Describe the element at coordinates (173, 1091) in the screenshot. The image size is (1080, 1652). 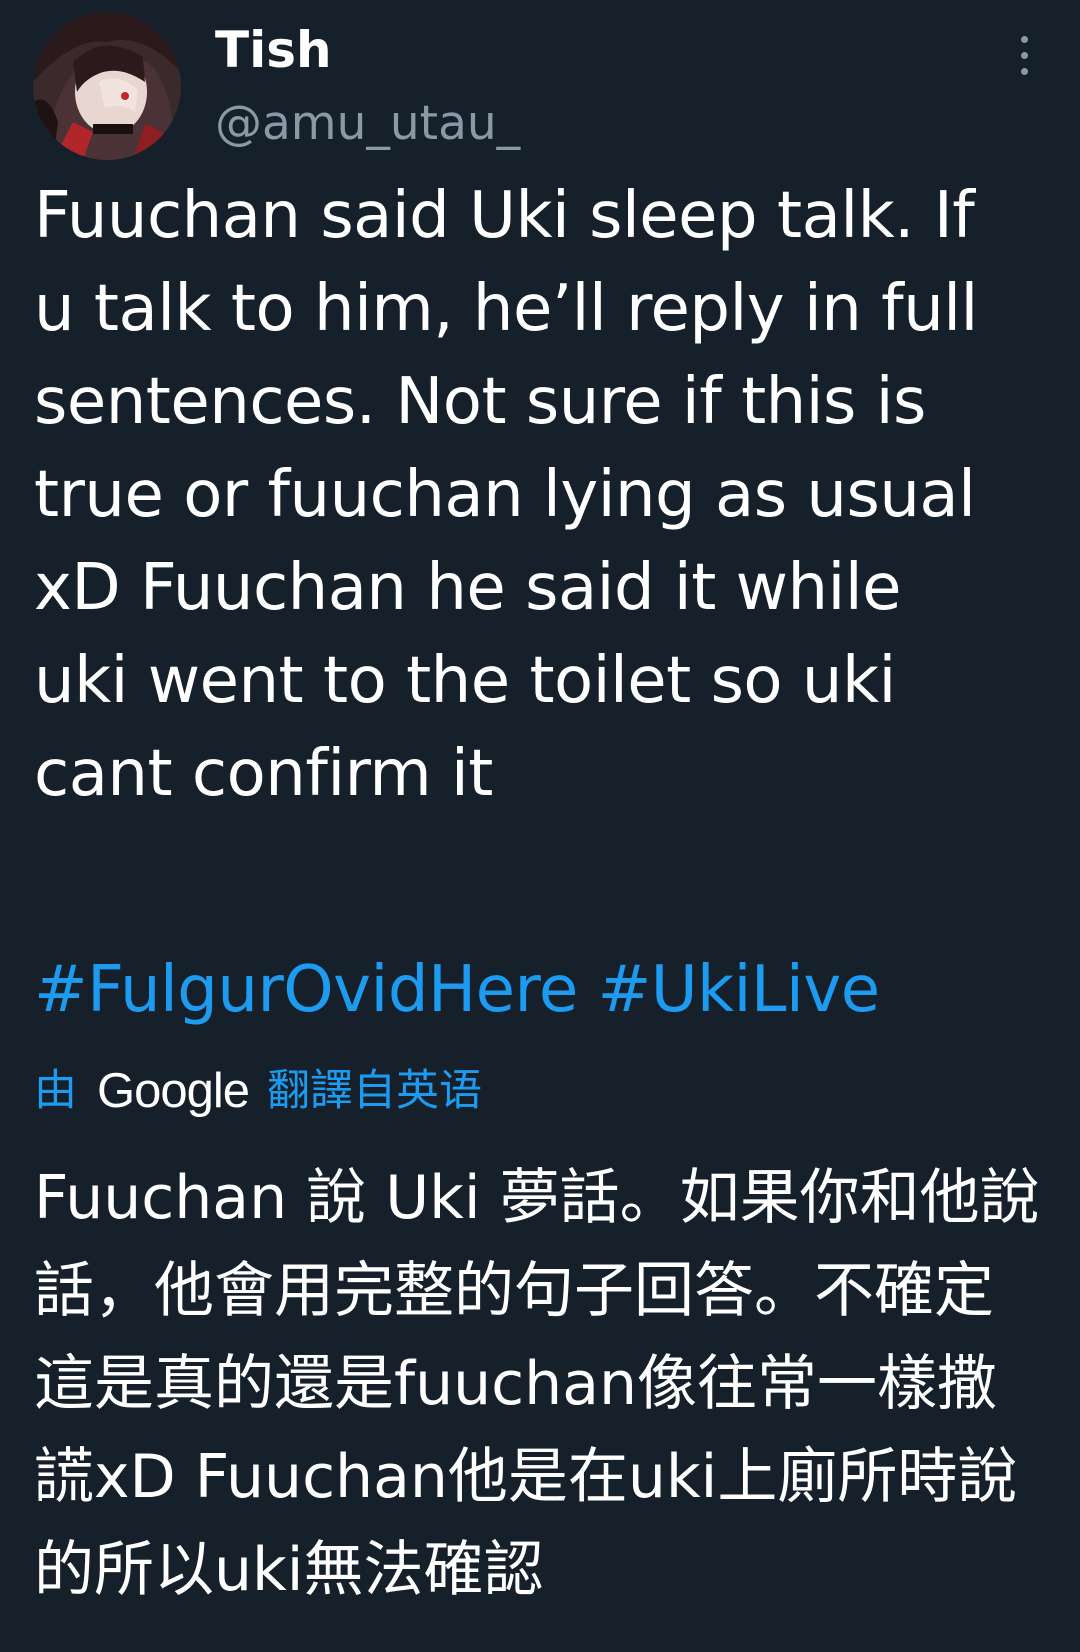
I see `google-logo: Google` at that location.